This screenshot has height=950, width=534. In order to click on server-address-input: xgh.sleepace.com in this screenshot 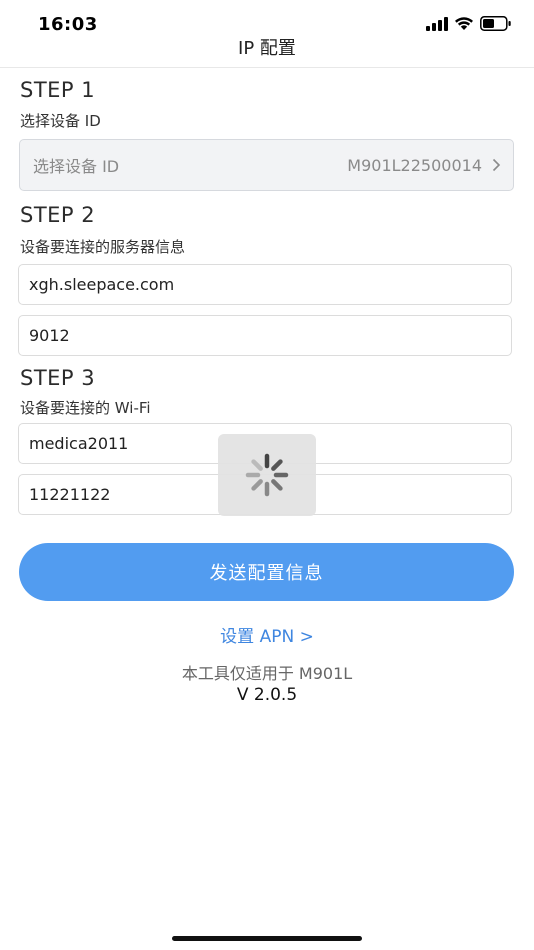, I will do `click(265, 284)`.